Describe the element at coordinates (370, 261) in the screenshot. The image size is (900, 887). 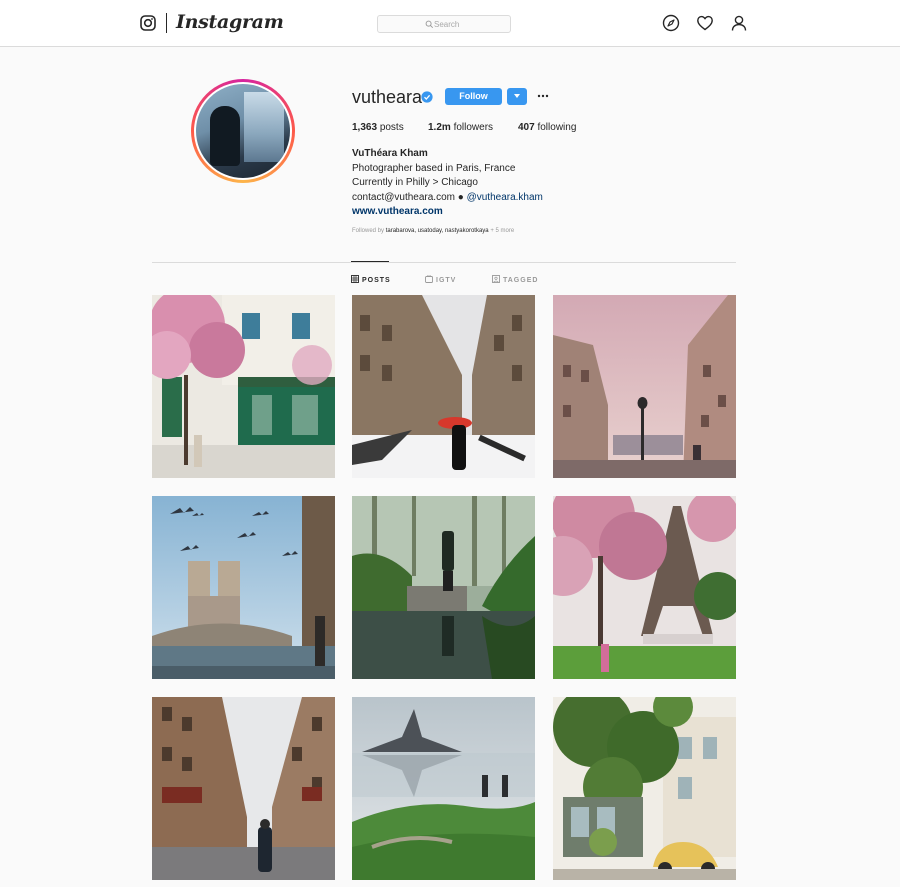
I see `active-tab-indicator` at that location.